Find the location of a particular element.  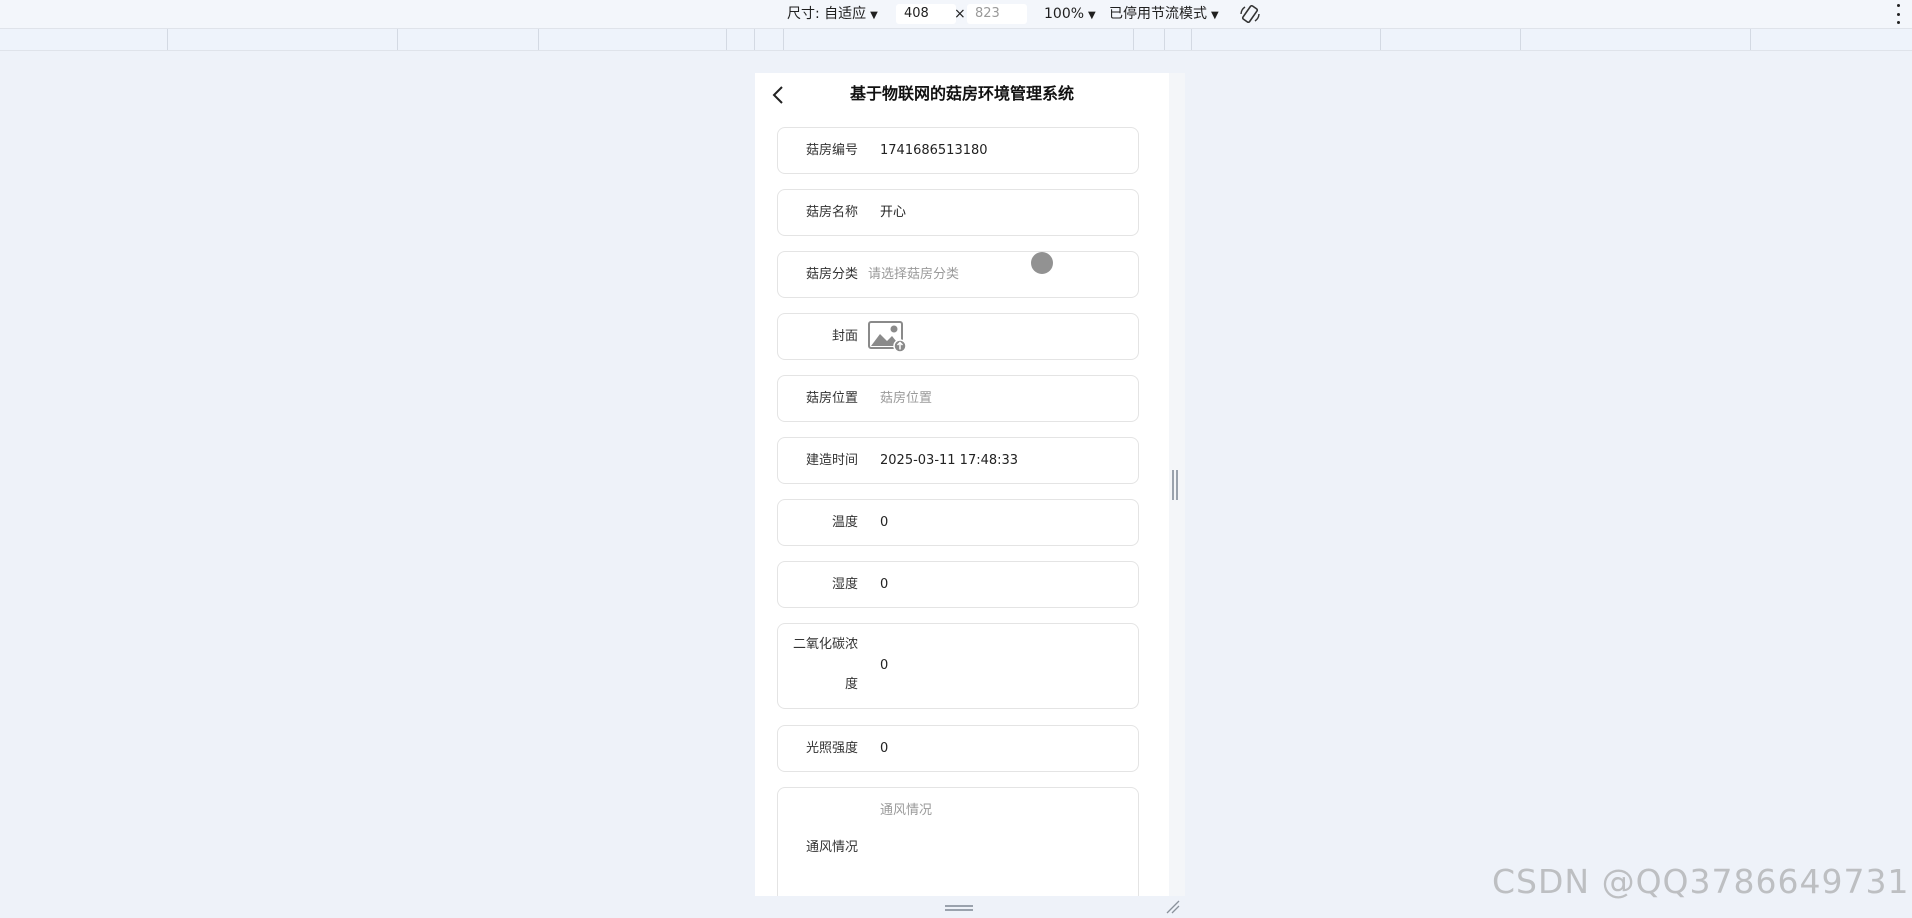

room-category-placeholder: 请选择菇房分类 is located at coordinates (914, 274).